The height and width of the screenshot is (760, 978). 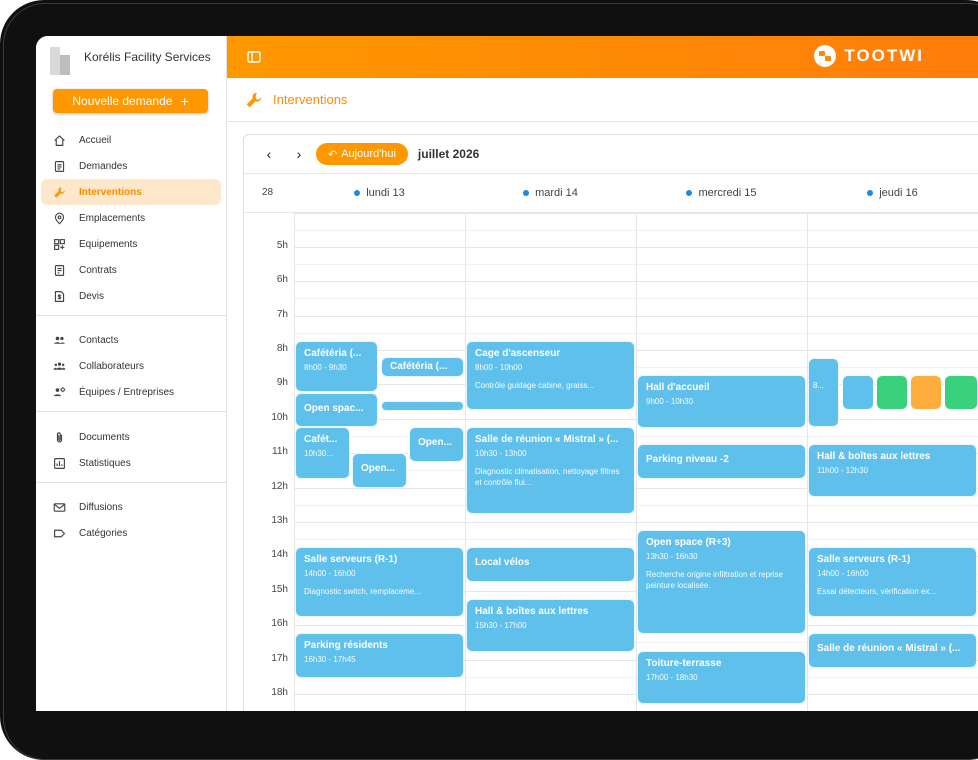 What do you see at coordinates (379, 193) in the screenshot?
I see `day-header-monday: lundi 13` at bounding box center [379, 193].